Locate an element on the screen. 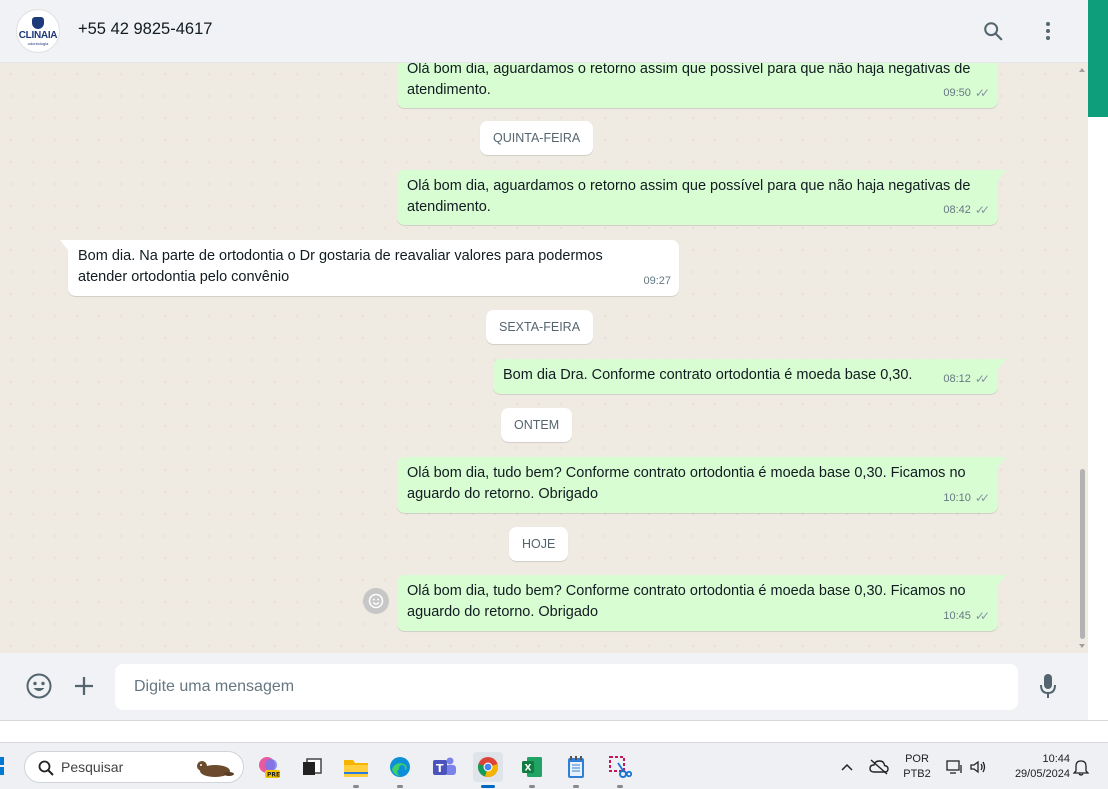 The height and width of the screenshot is (789, 1108). tooth-logo-icon is located at coordinates (38, 22).